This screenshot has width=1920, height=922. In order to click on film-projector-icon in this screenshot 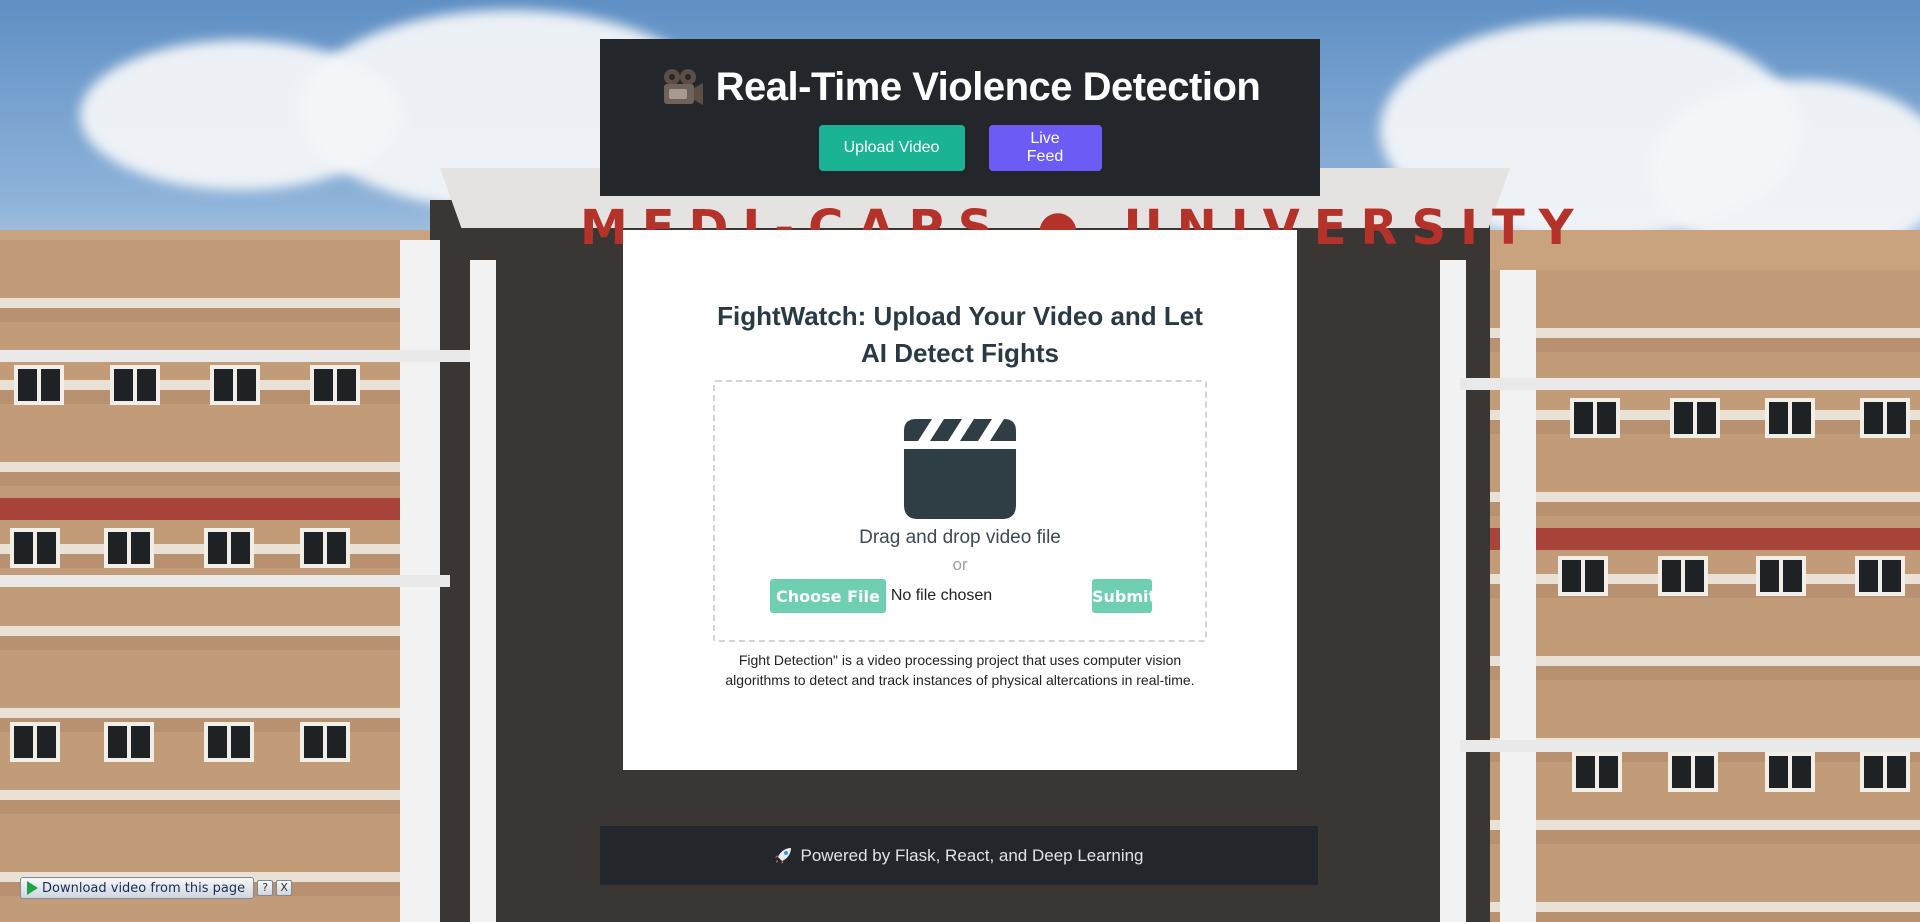, I will do `click(682, 88)`.